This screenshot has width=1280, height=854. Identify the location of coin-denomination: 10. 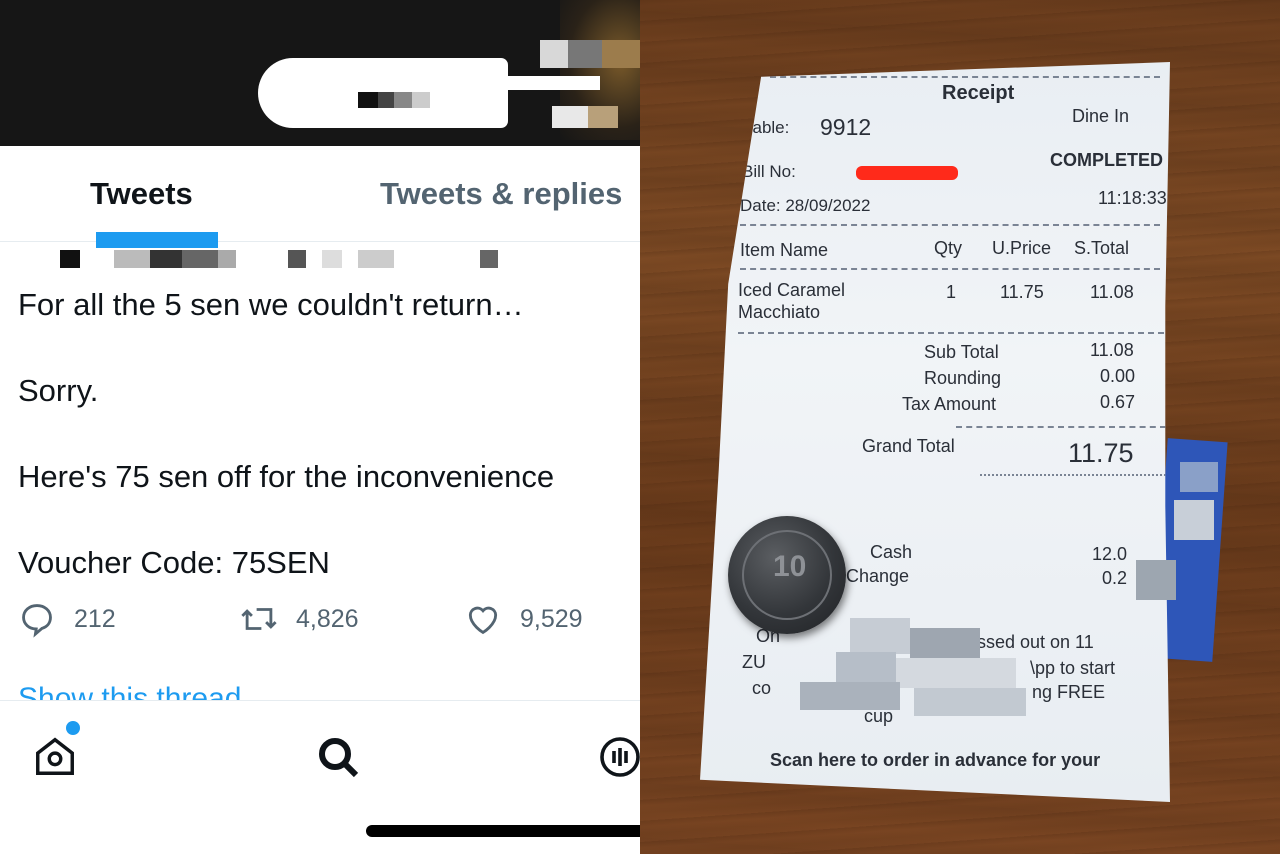
(790, 566).